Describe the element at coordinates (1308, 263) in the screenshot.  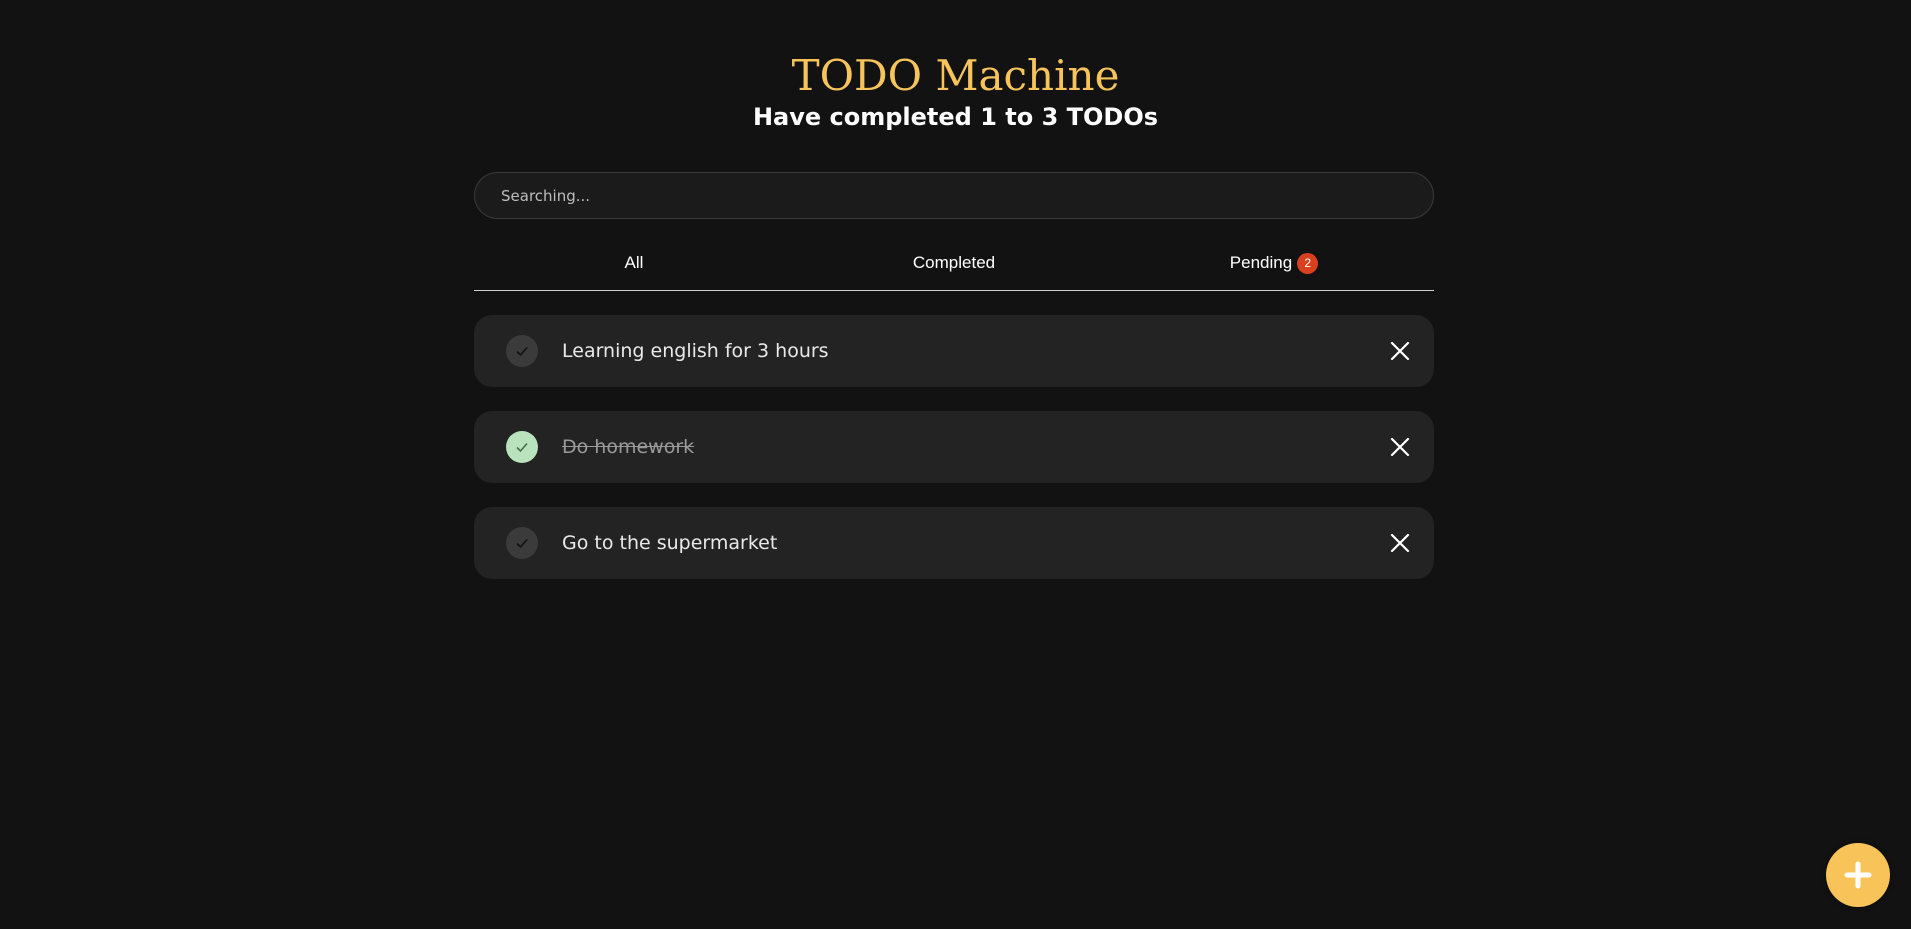
I see `pending-count-badge: 2` at that location.